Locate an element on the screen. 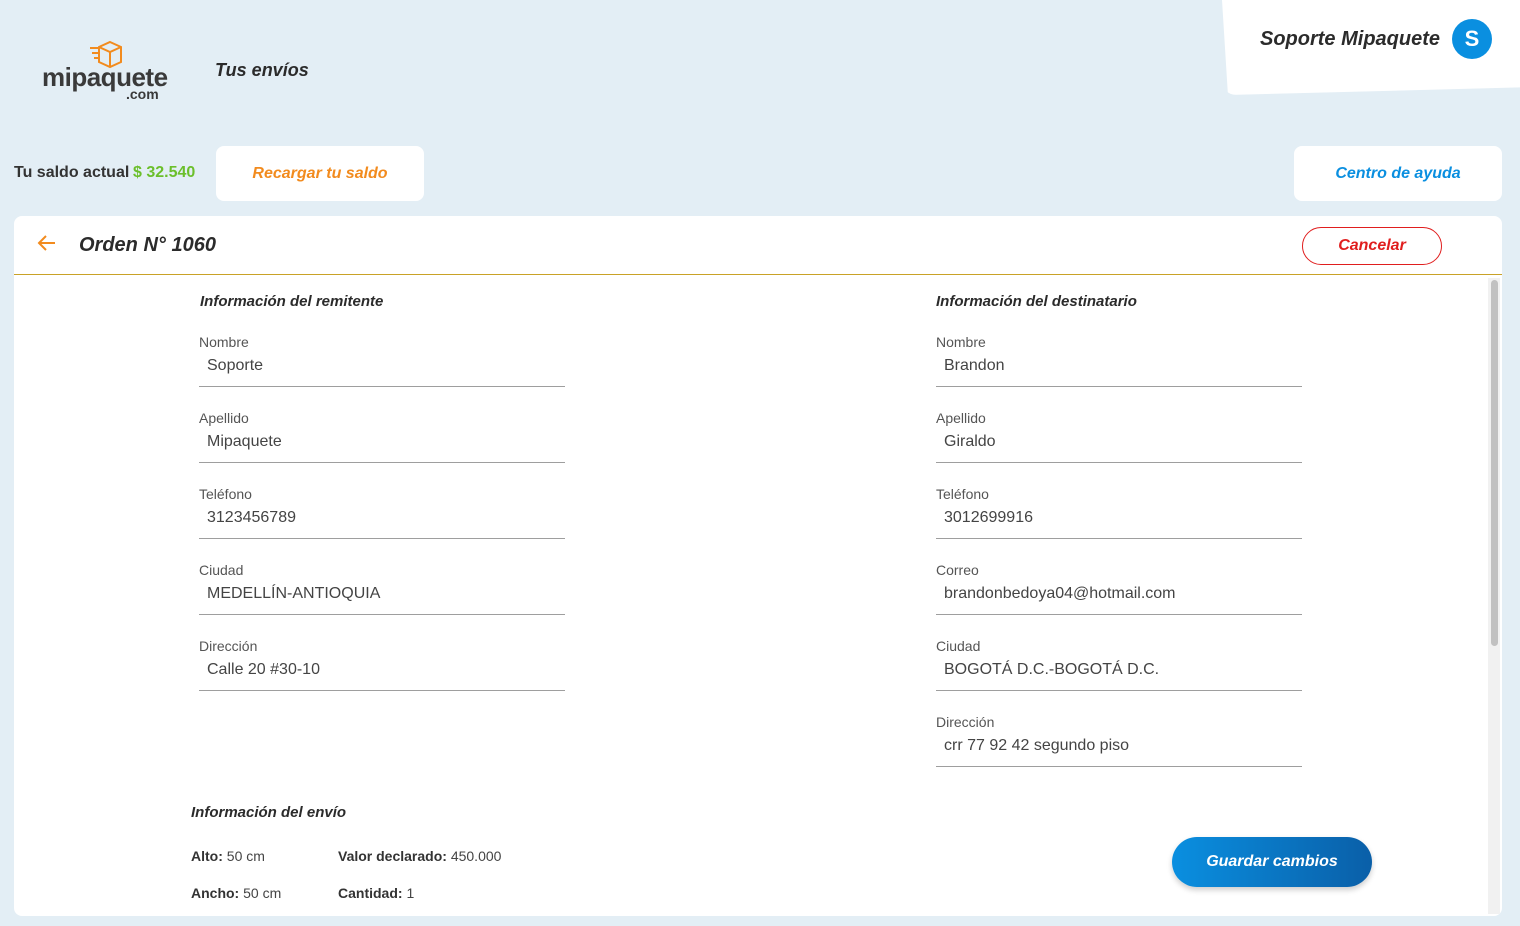 The width and height of the screenshot is (1520, 926). sender-last-name-field: Apellido Mipaquete is located at coordinates (382, 435).